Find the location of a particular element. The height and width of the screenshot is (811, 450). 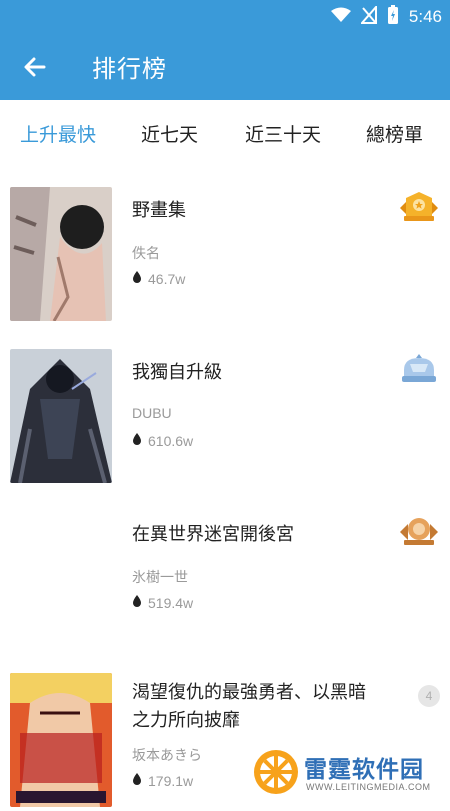

view-count-value: 610.6w is located at coordinates (171, 441).